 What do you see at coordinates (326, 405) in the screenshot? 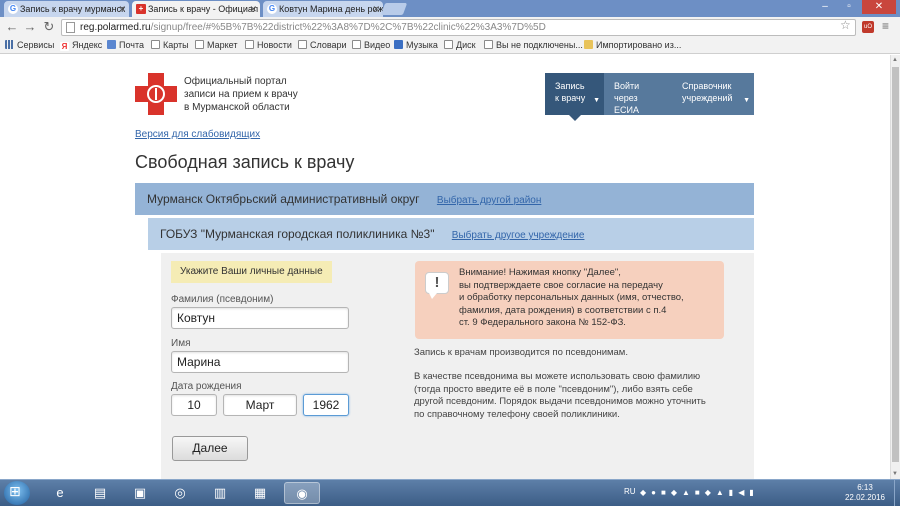
I see `birth-year-input: 1962` at bounding box center [326, 405].